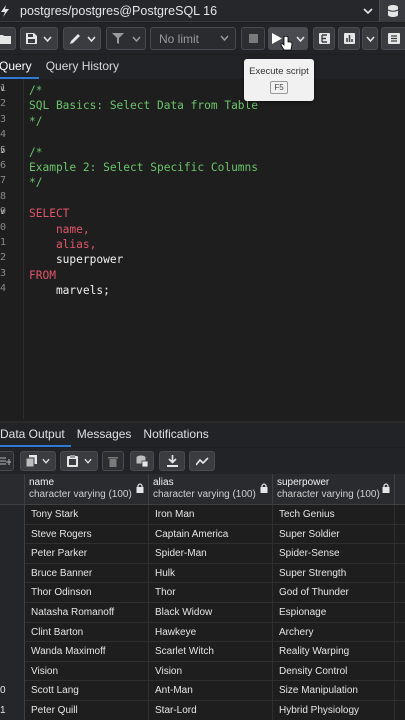 The height and width of the screenshot is (720, 405). What do you see at coordinates (193, 38) in the screenshot?
I see `limit-select: No limit` at bounding box center [193, 38].